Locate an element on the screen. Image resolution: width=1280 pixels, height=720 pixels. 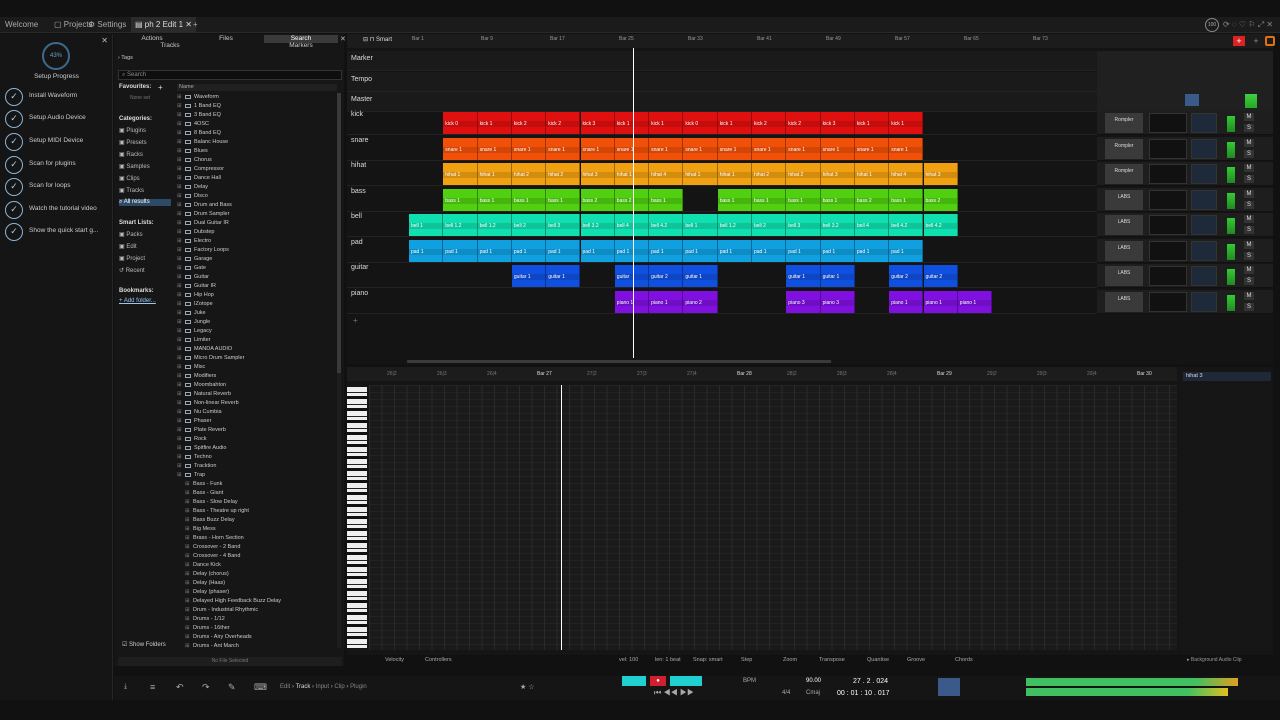
clip: hihat 4 is located at coordinates (906, 174).